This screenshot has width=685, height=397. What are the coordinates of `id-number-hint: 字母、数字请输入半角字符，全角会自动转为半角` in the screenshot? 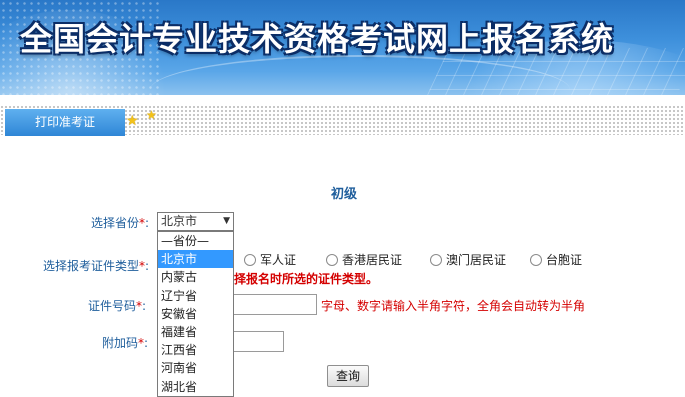 It's located at (453, 306).